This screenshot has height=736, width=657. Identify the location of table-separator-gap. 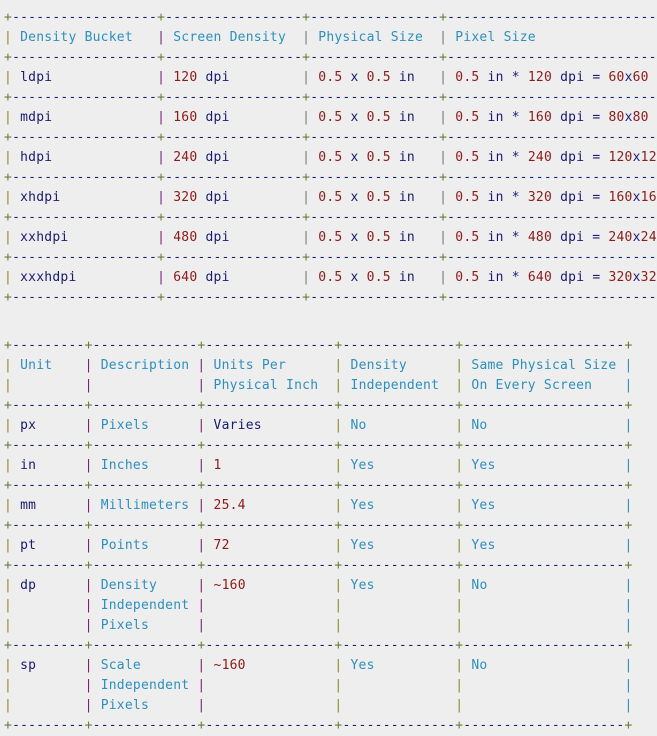
(330, 322).